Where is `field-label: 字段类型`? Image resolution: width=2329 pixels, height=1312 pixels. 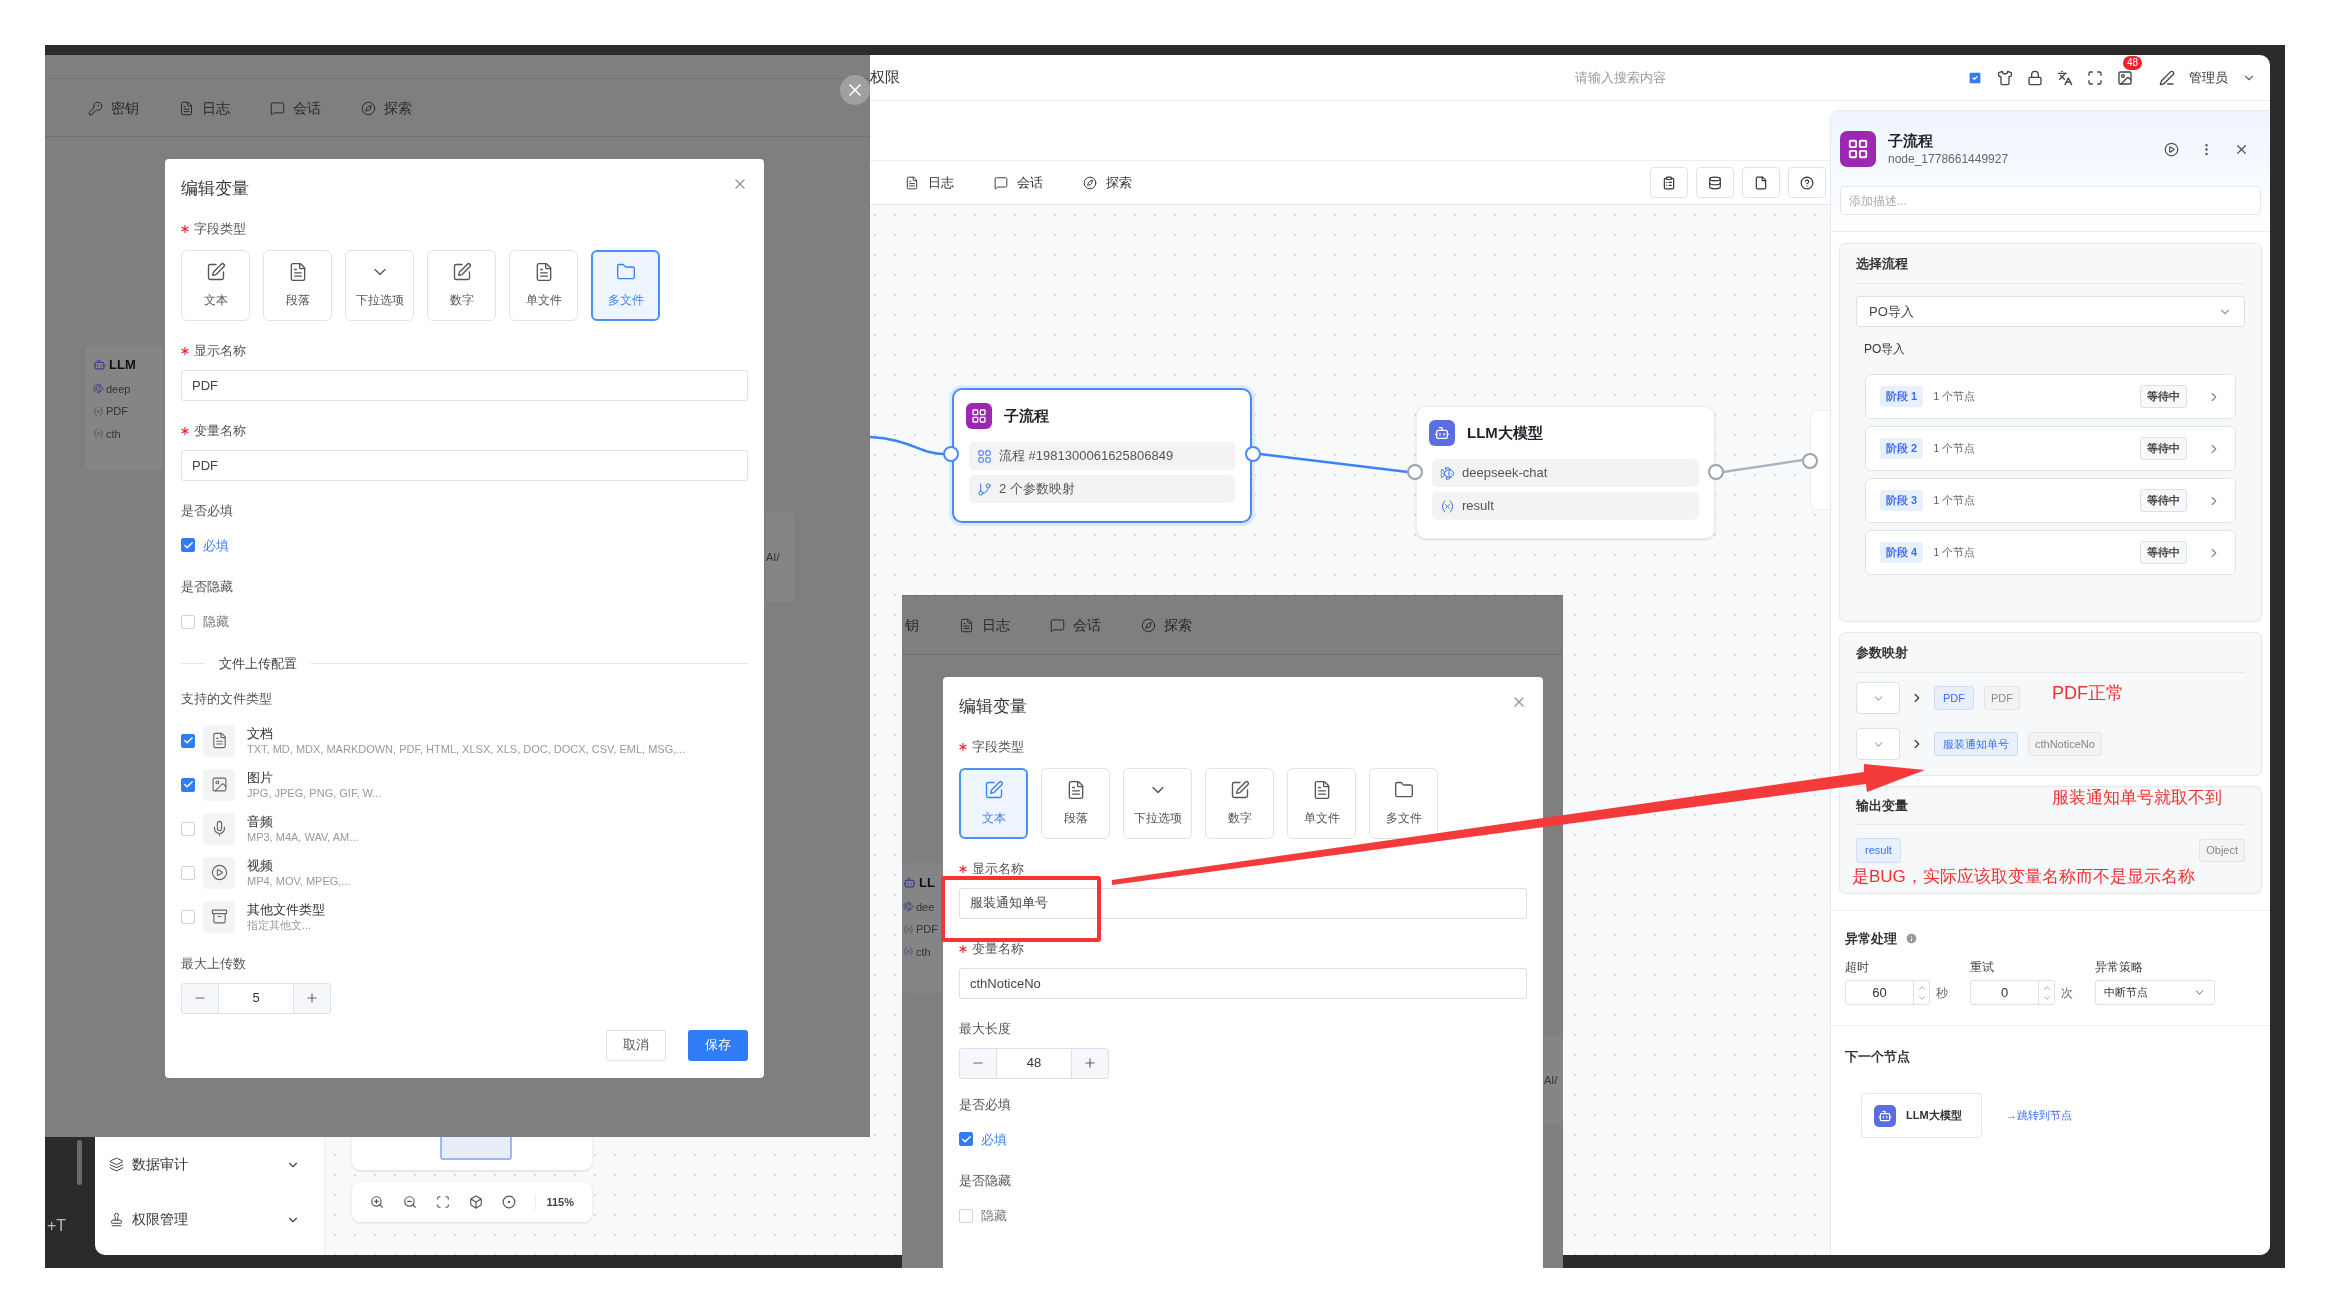 field-label: 字段类型 is located at coordinates (998, 746).